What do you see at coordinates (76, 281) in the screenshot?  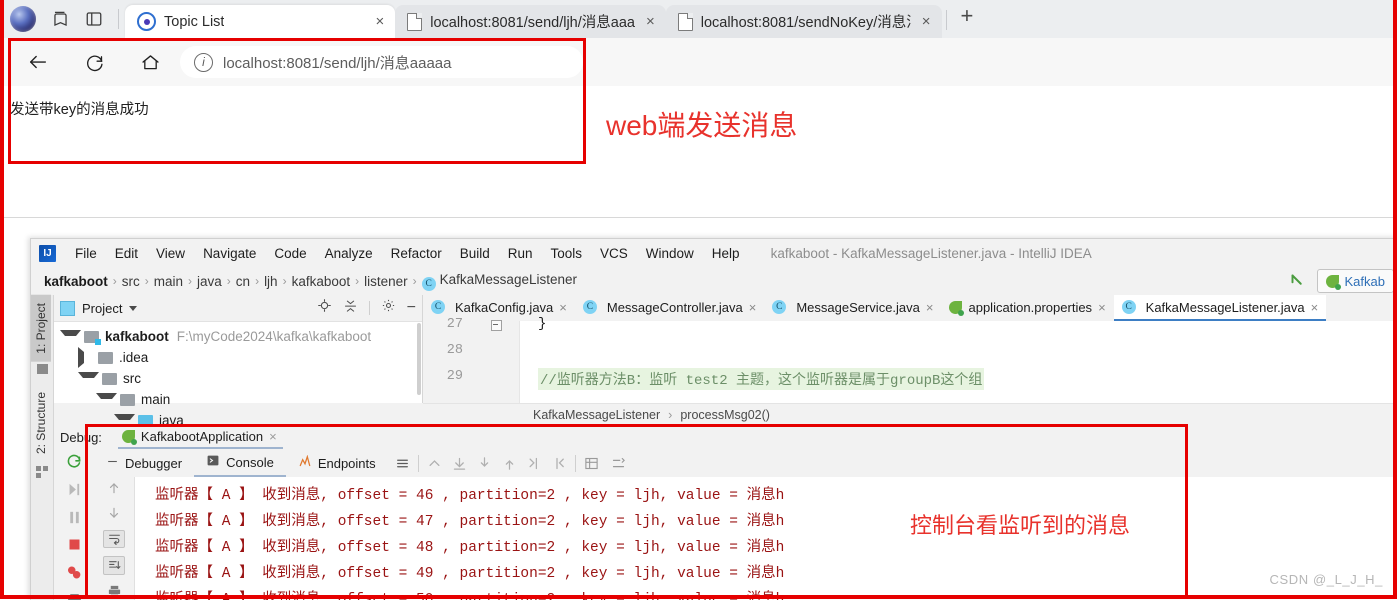 I see `breadcrumb-kafkaboot: kafkaboot` at bounding box center [76, 281].